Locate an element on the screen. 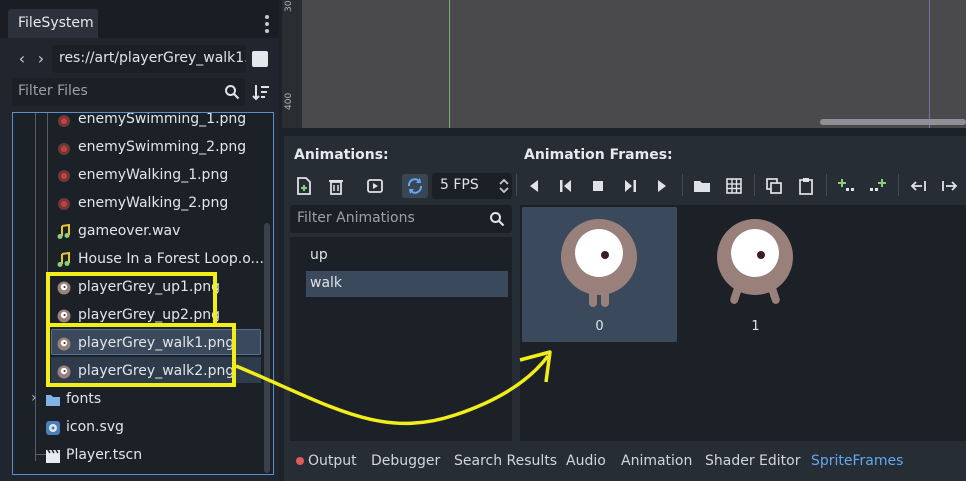 The width and height of the screenshot is (966, 481). tab-animation: Animation is located at coordinates (656, 461).